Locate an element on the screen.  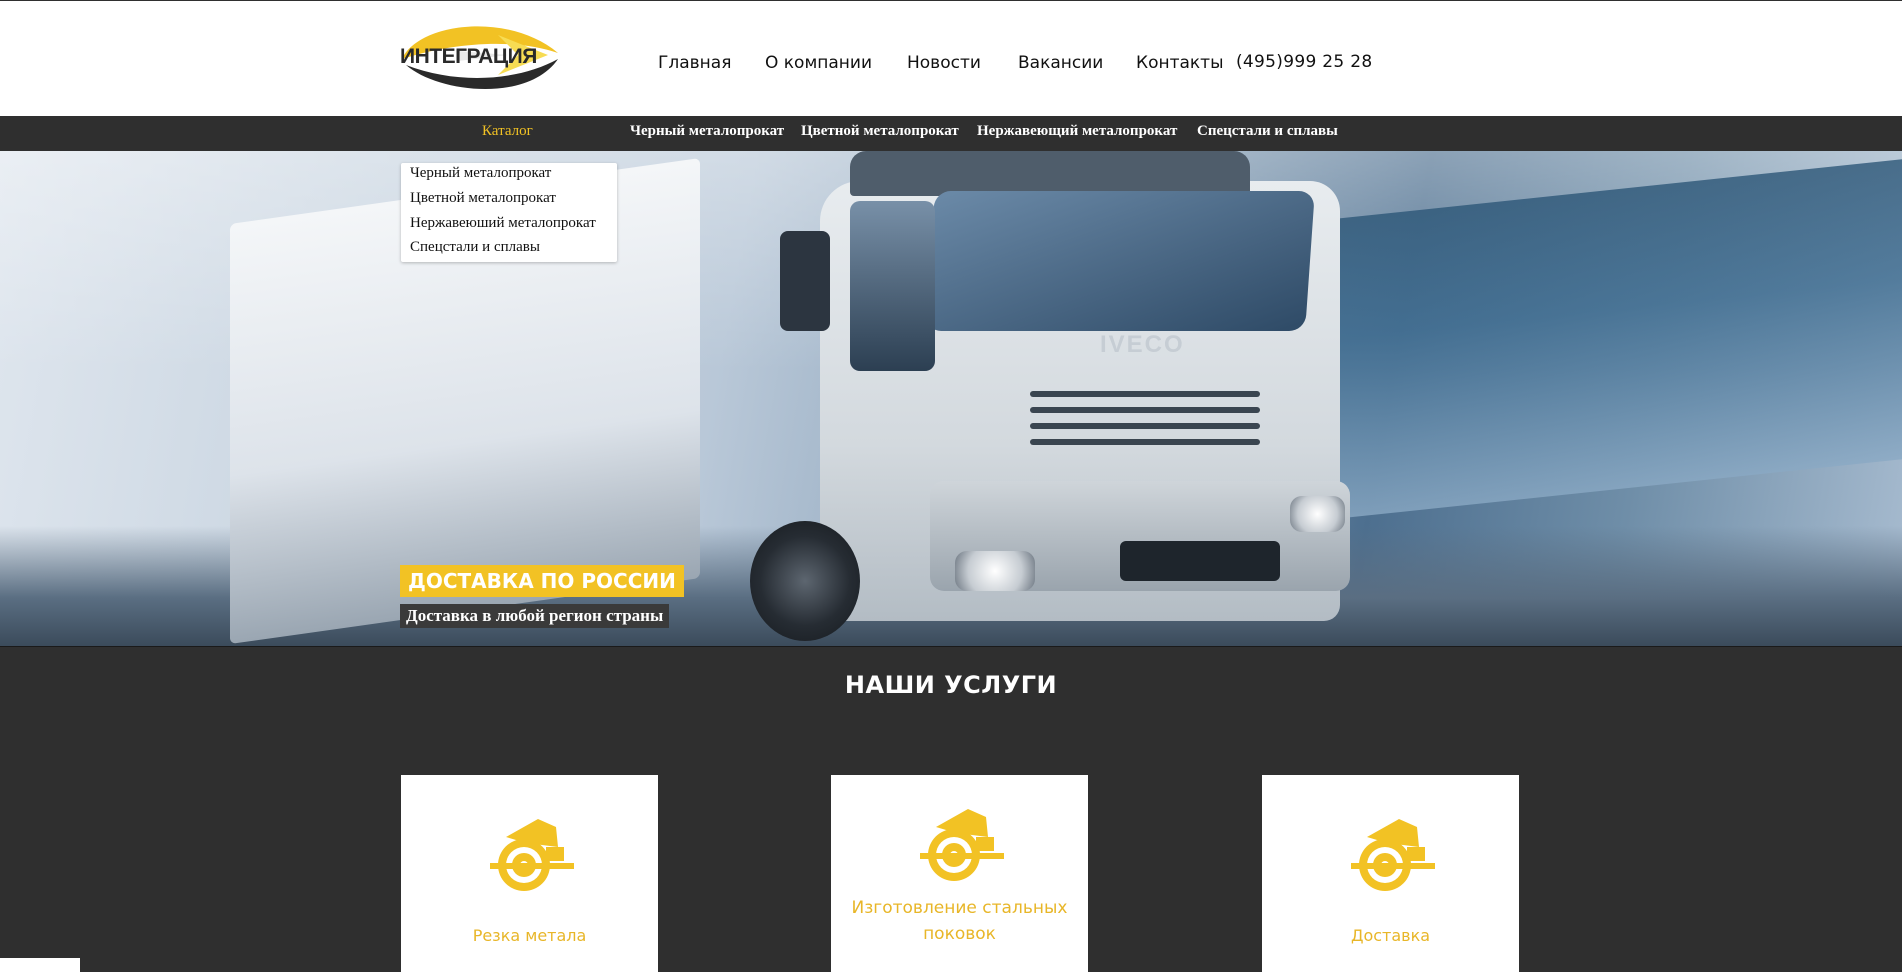
service-card-label: Изготовление стальных поковок is located at coordinates (959, 921).